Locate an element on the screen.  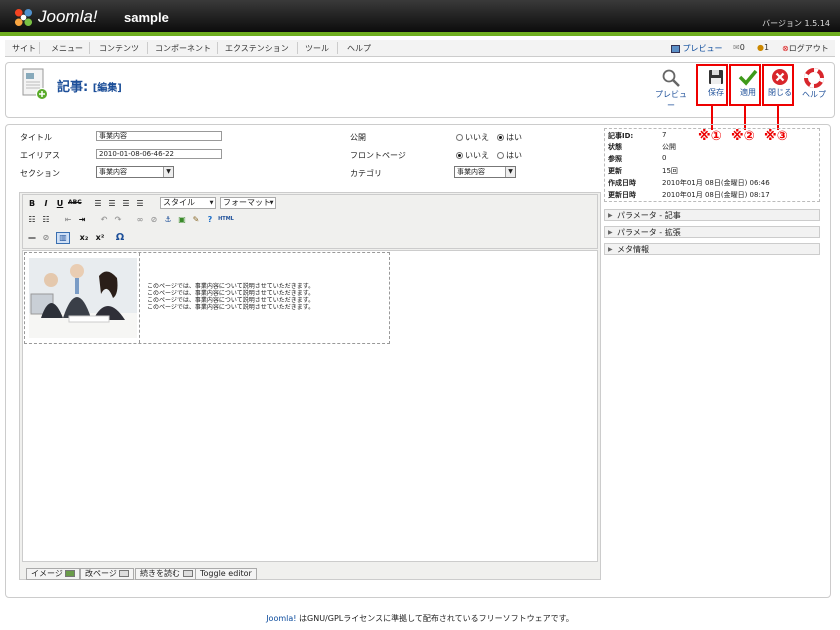
frontpage-no-radio: いいえ is located at coordinates (472, 155).